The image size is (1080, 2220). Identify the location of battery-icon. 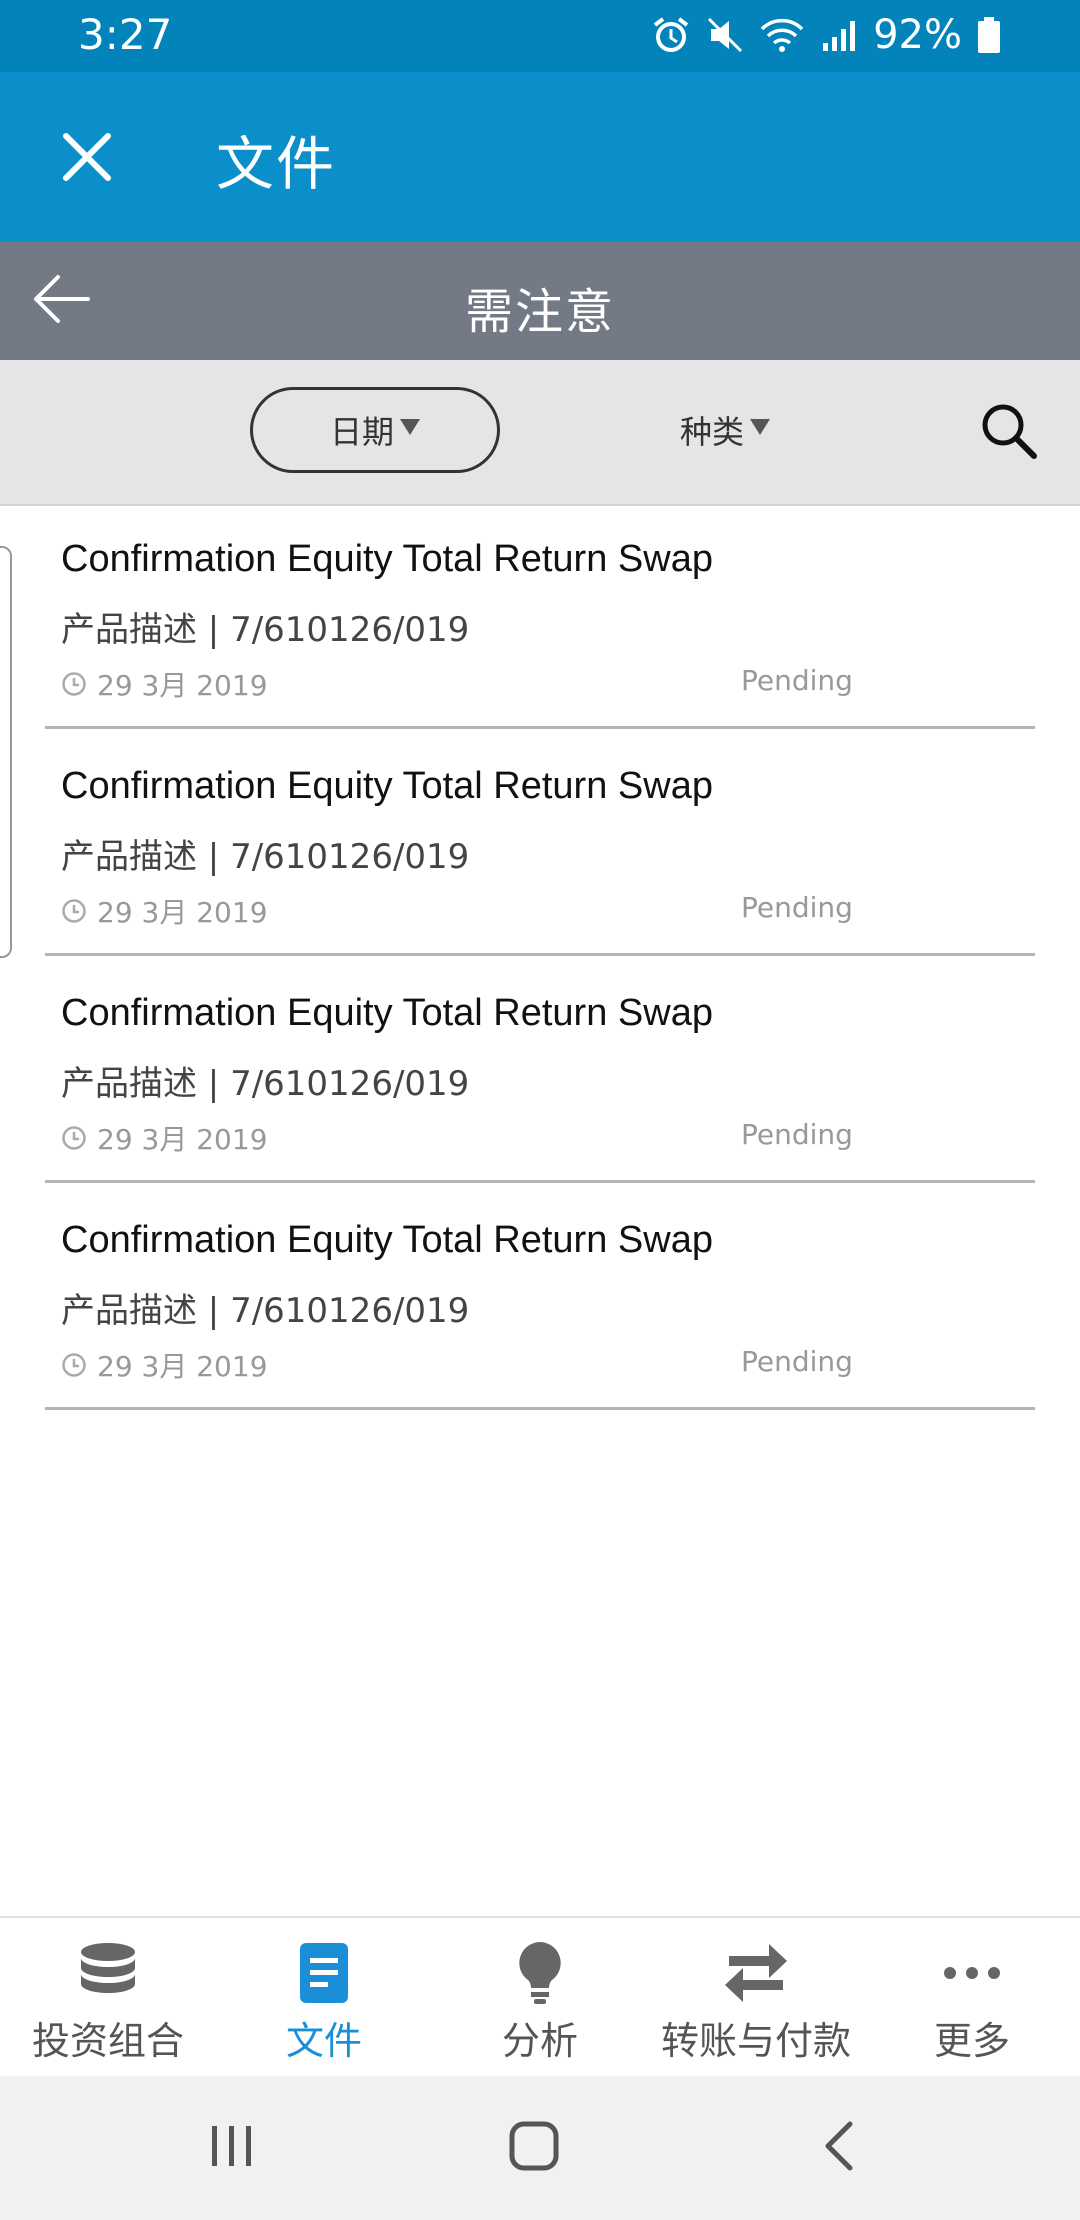
(989, 35).